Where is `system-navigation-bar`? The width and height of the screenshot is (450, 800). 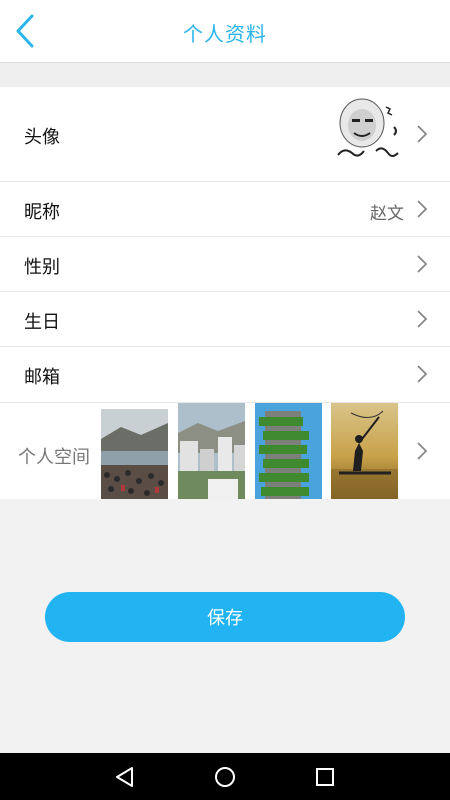 system-navigation-bar is located at coordinates (225, 776).